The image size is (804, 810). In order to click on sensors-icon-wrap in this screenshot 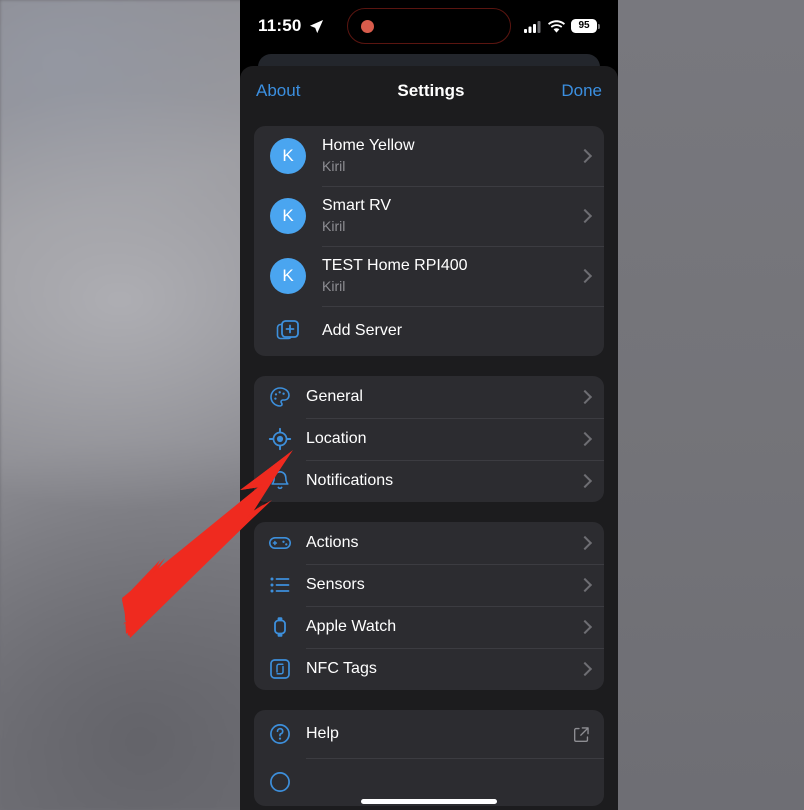, I will do `click(280, 585)`.